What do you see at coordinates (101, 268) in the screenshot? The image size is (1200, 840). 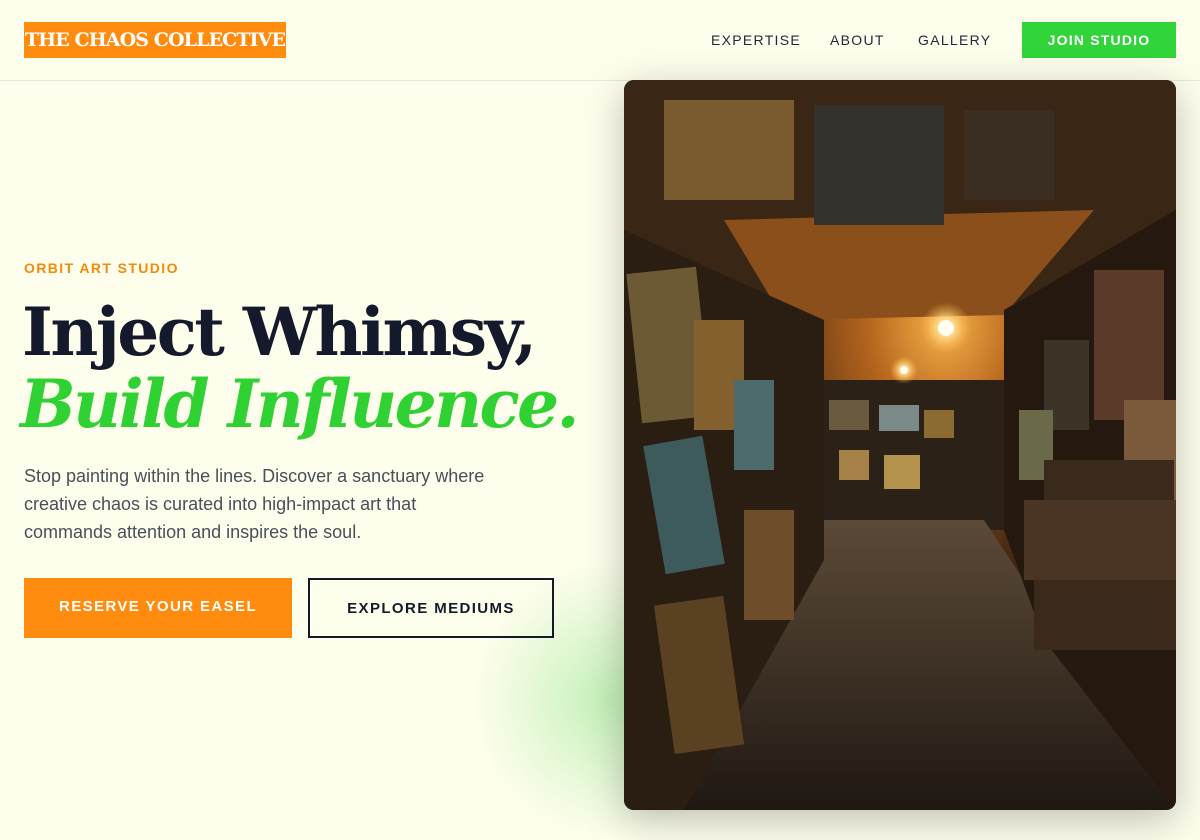 I see `hero-eyebrow: ORBIT ART STUDIO` at bounding box center [101, 268].